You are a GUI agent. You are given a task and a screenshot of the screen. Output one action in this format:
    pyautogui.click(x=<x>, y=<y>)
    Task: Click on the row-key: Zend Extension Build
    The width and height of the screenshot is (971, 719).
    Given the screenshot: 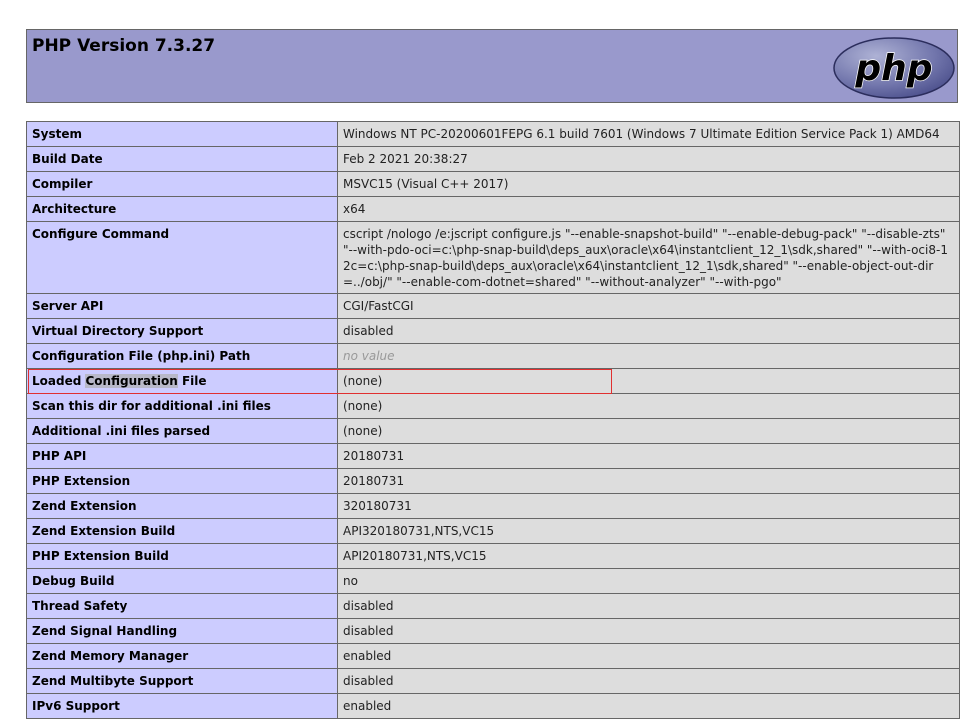 What is the action you would take?
    pyautogui.click(x=182, y=531)
    